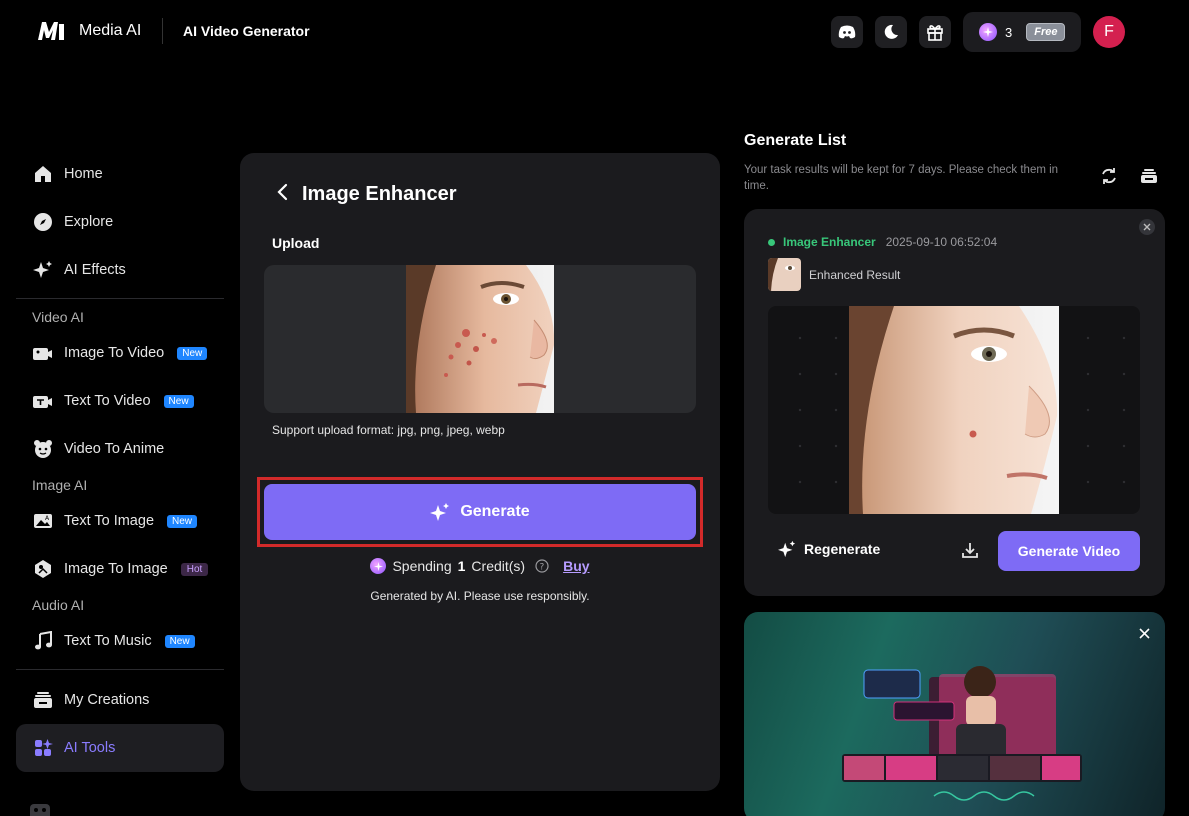  I want to click on spending-suffix: Credit(s), so click(498, 566).